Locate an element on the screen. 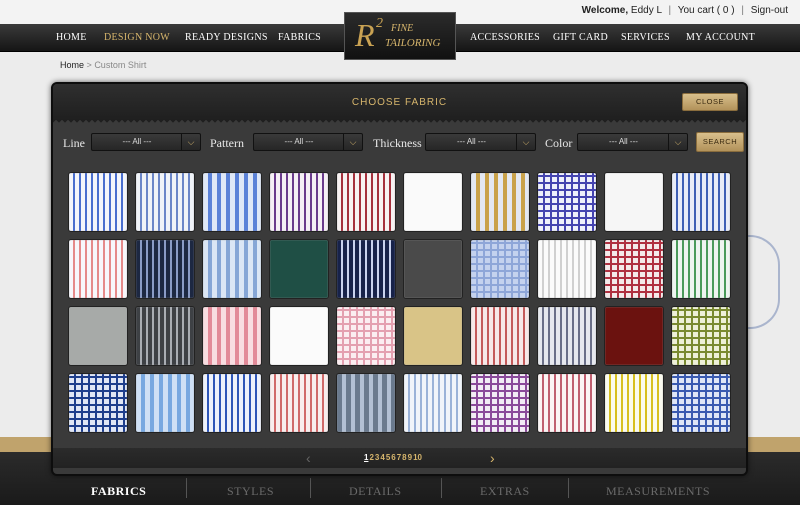  breadcrumb-sep: > is located at coordinates (89, 65).